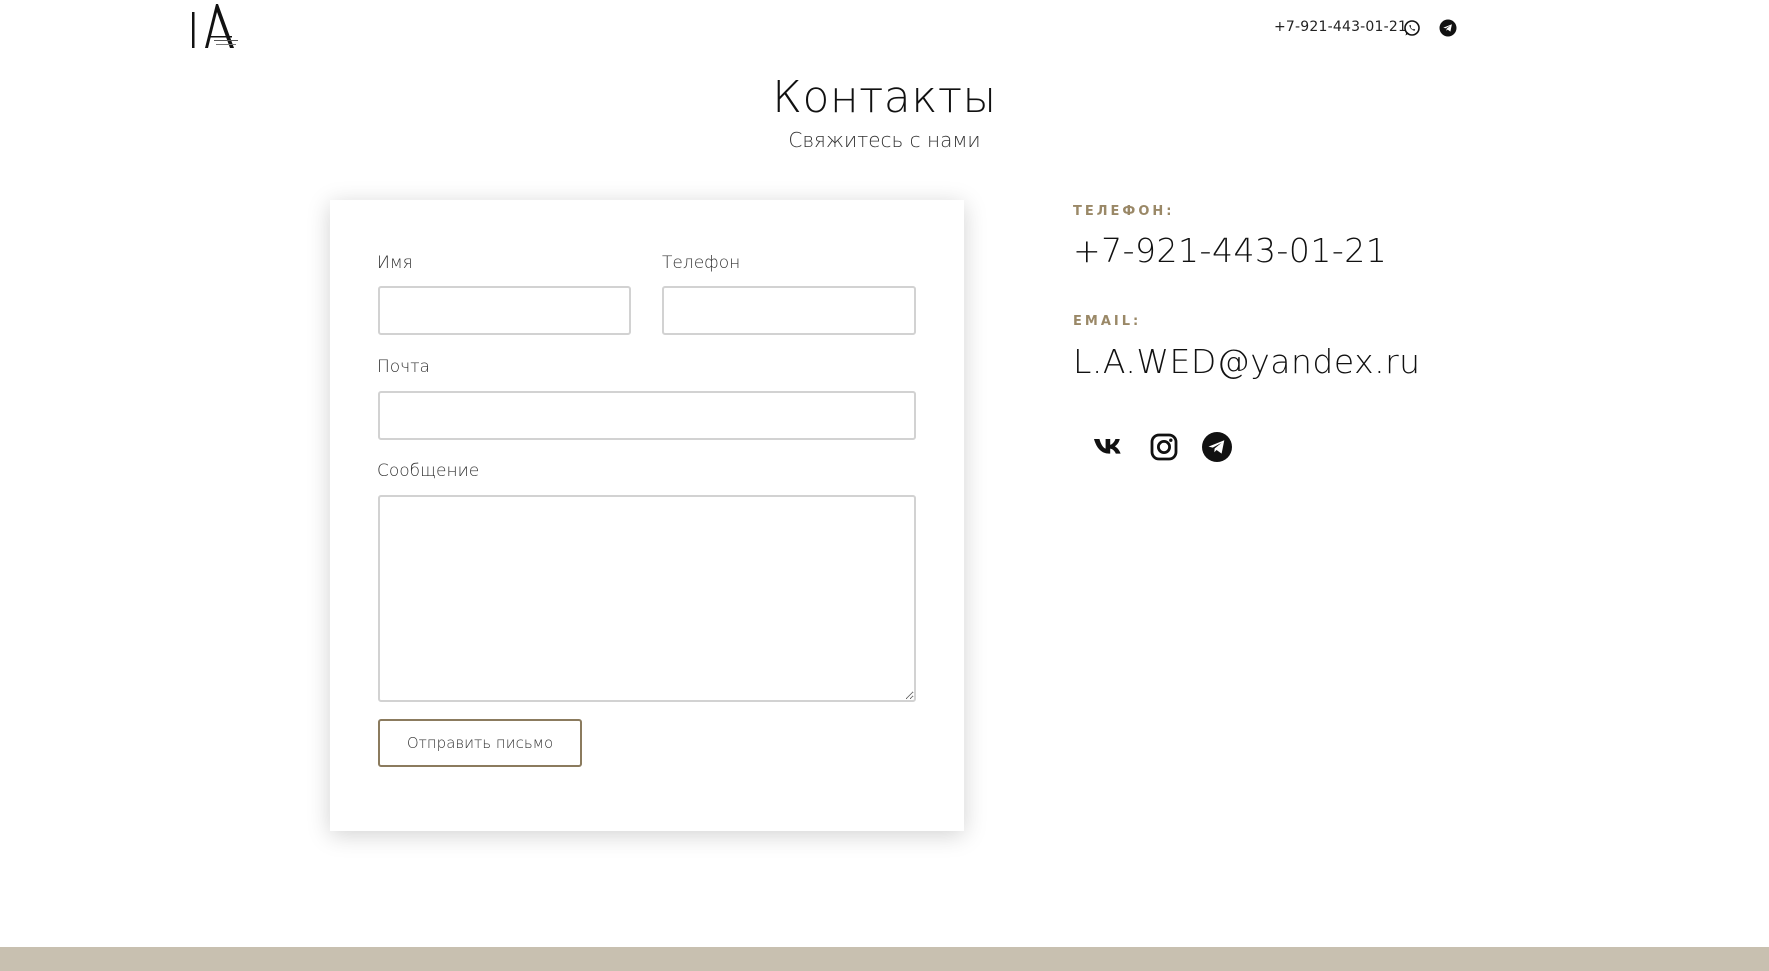 Image resolution: width=1769 pixels, height=971 pixels. What do you see at coordinates (647, 598) in the screenshot?
I see `message-textarea` at bounding box center [647, 598].